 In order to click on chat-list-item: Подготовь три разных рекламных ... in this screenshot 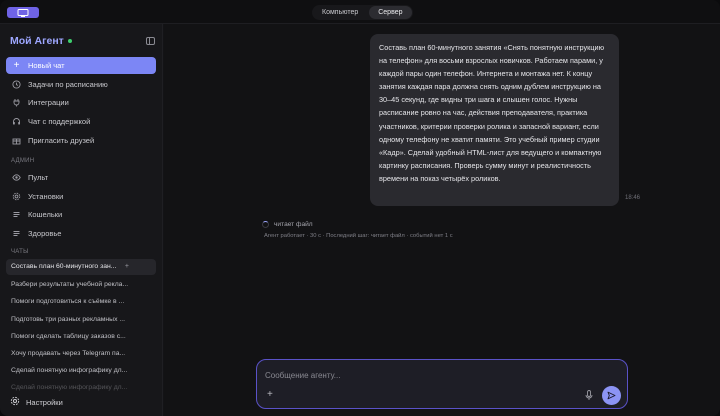, I will do `click(81, 320)`.